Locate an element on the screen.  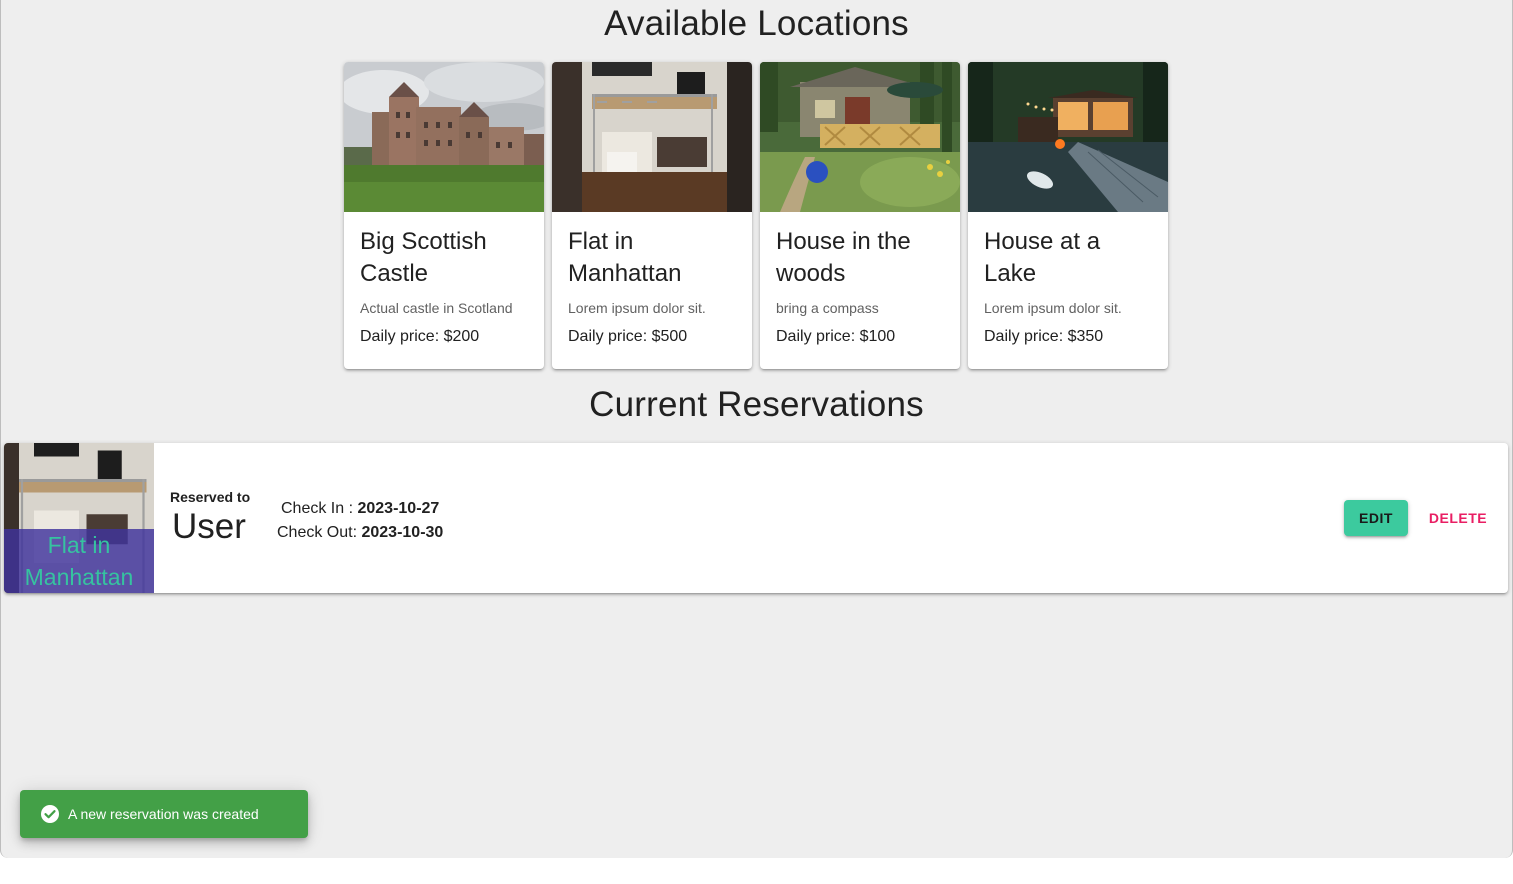
available-locations-heading: Available Locations is located at coordinates (756, 23).